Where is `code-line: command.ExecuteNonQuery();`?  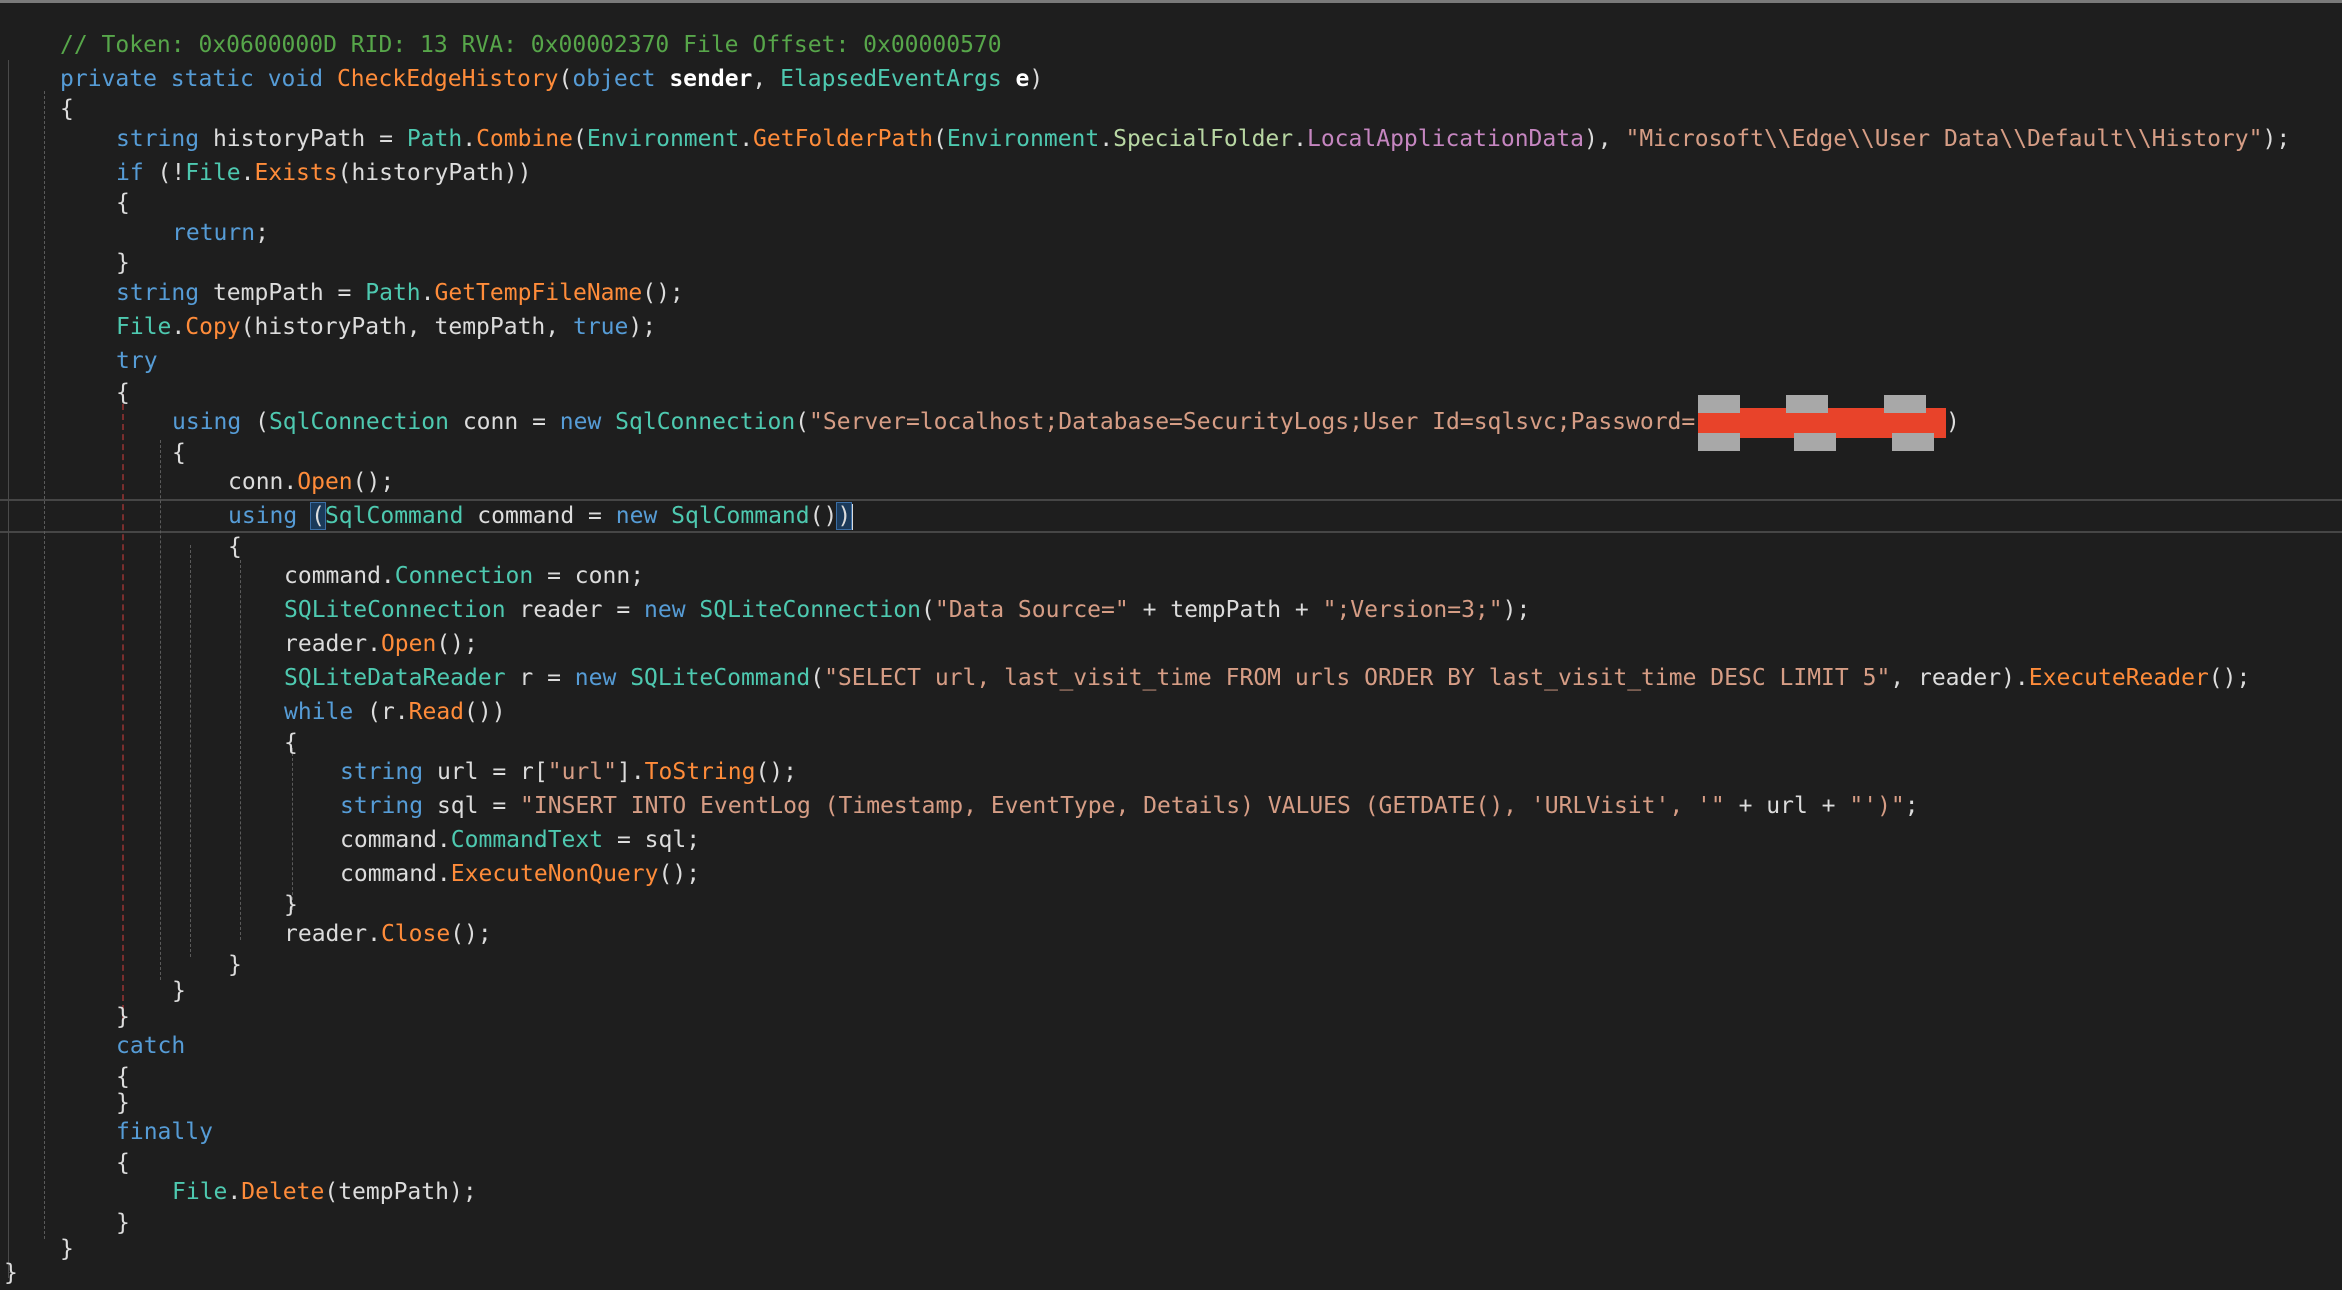 code-line: command.ExecuteNonQuery(); is located at coordinates (520, 874).